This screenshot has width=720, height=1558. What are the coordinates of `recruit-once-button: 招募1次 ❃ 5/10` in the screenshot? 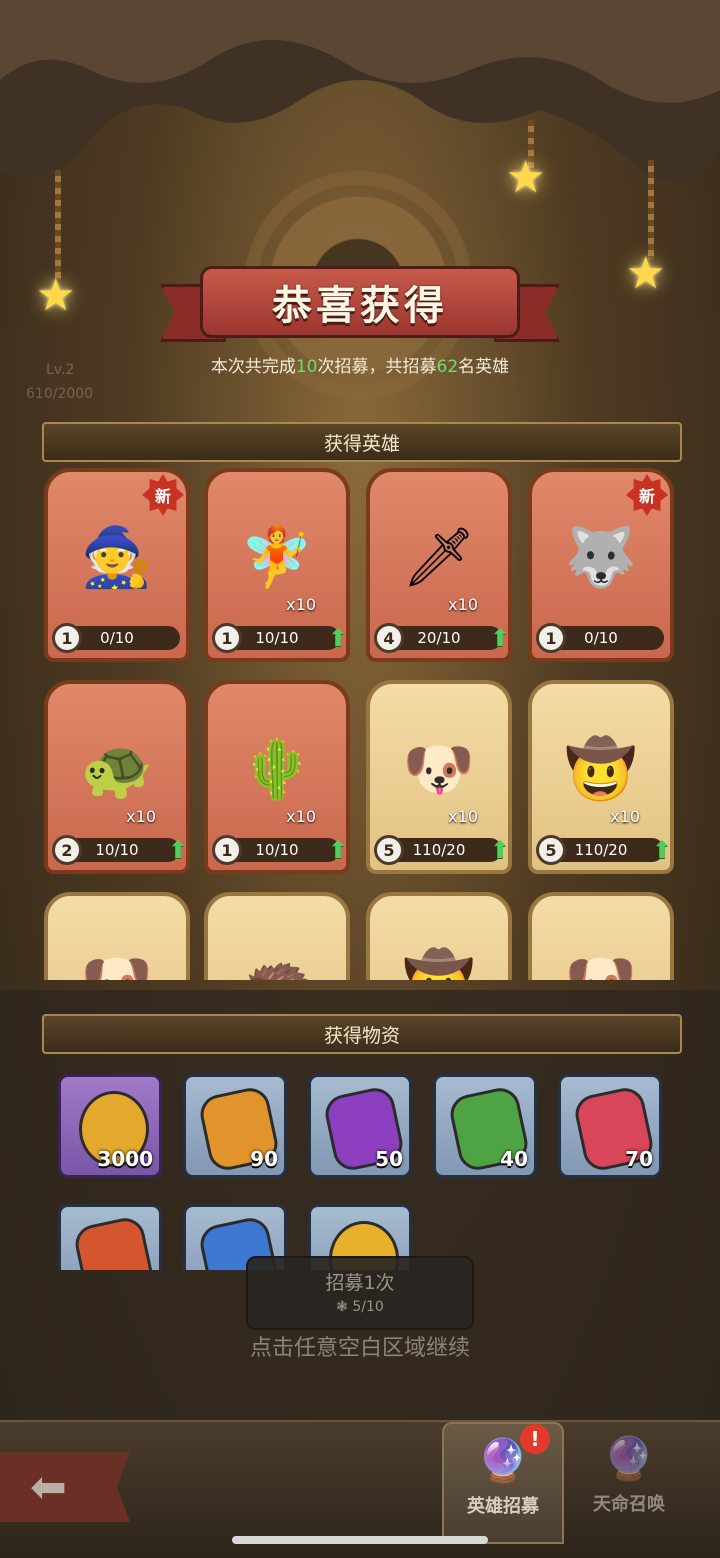 It's located at (360, 1293).